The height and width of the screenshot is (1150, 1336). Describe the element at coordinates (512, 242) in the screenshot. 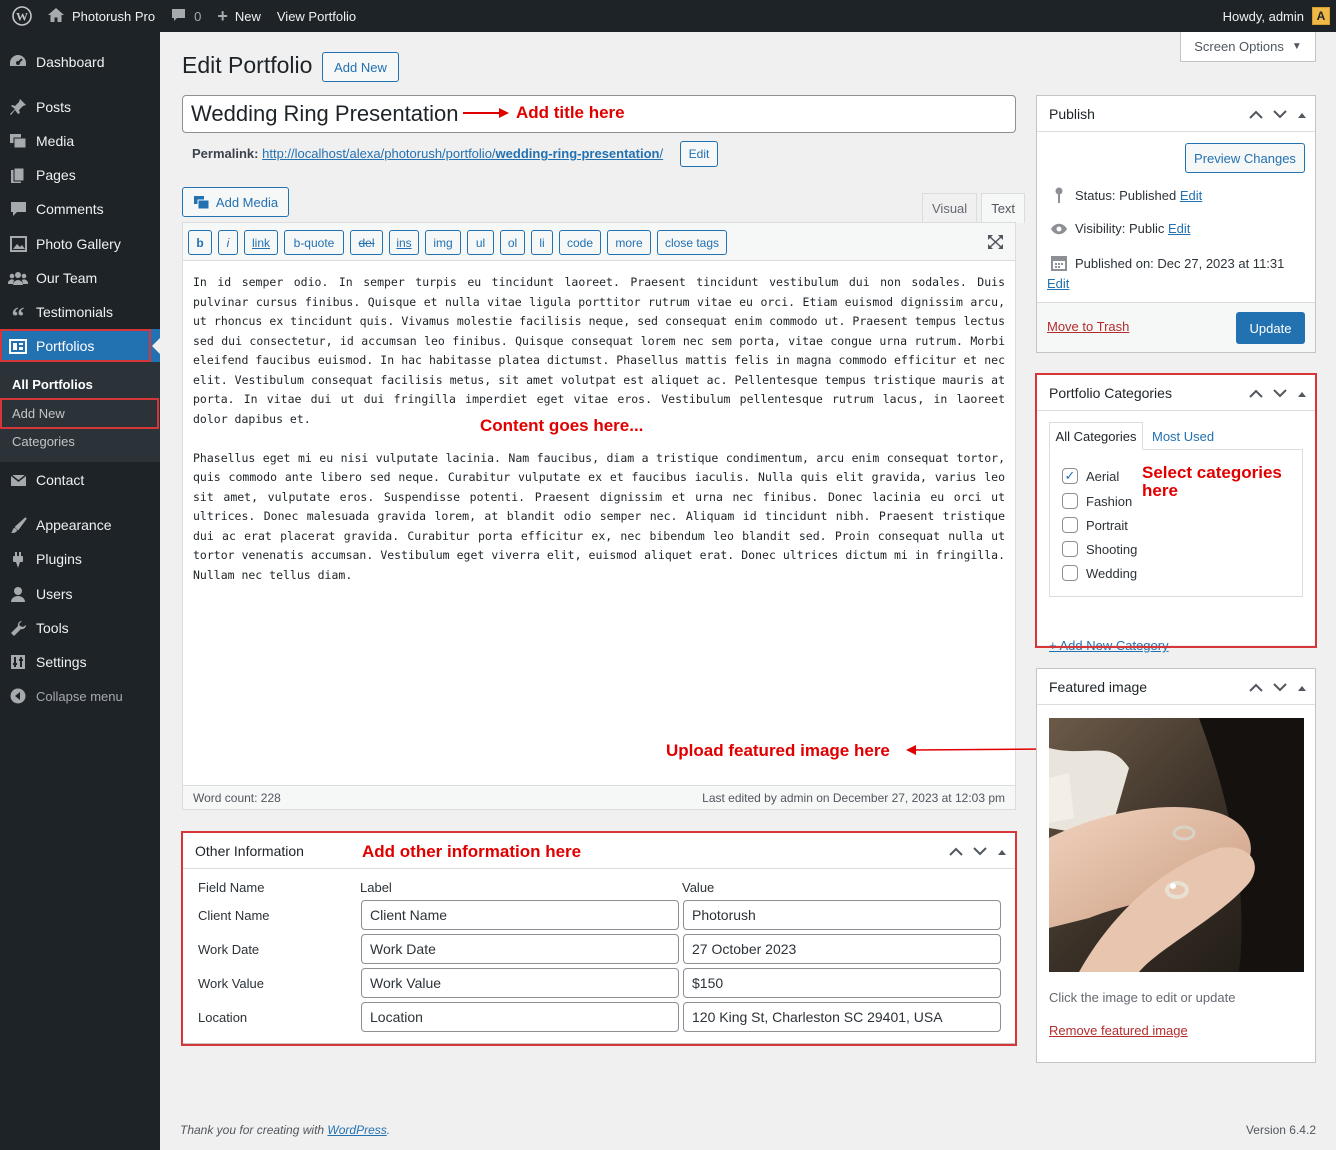

I see `qt-ol-button: ol` at that location.